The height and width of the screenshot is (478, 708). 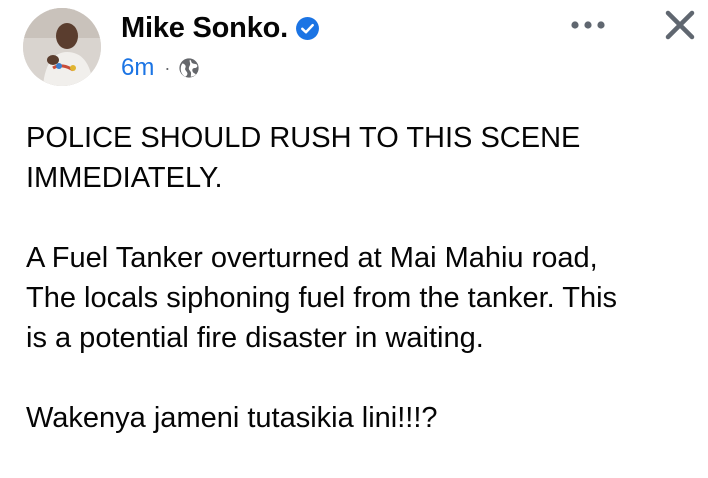 I want to click on close-button, so click(x=680, y=25).